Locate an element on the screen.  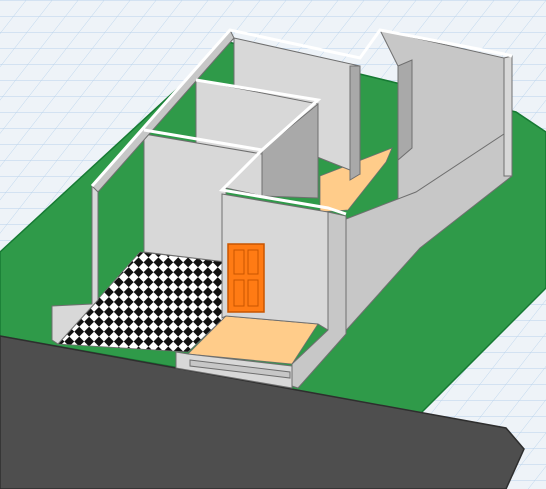
wall-right-long is located at coordinates (508, 116).